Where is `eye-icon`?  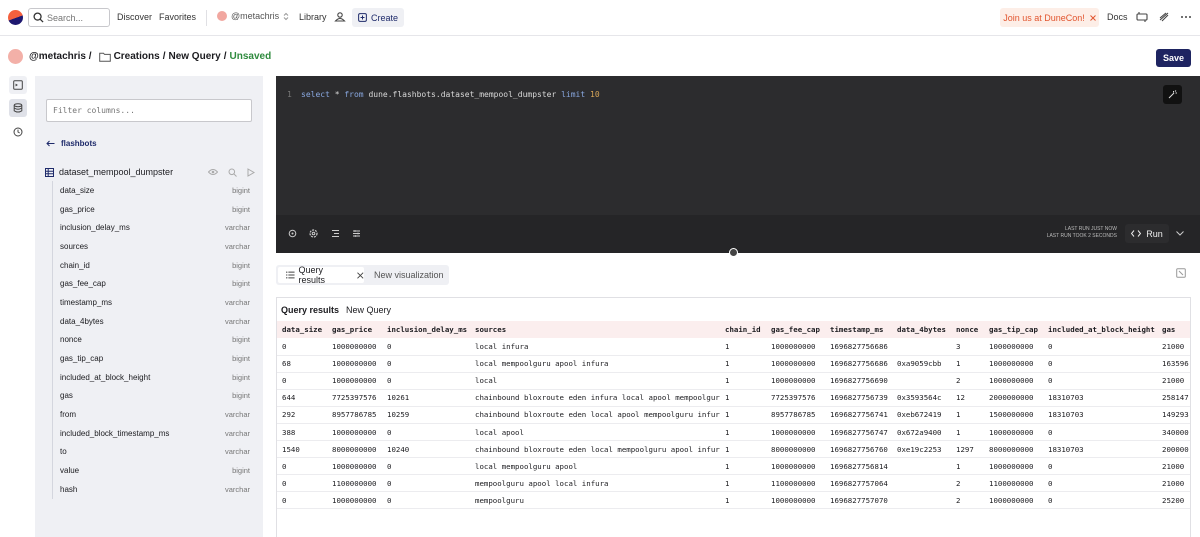
eye-icon is located at coordinates (213, 172).